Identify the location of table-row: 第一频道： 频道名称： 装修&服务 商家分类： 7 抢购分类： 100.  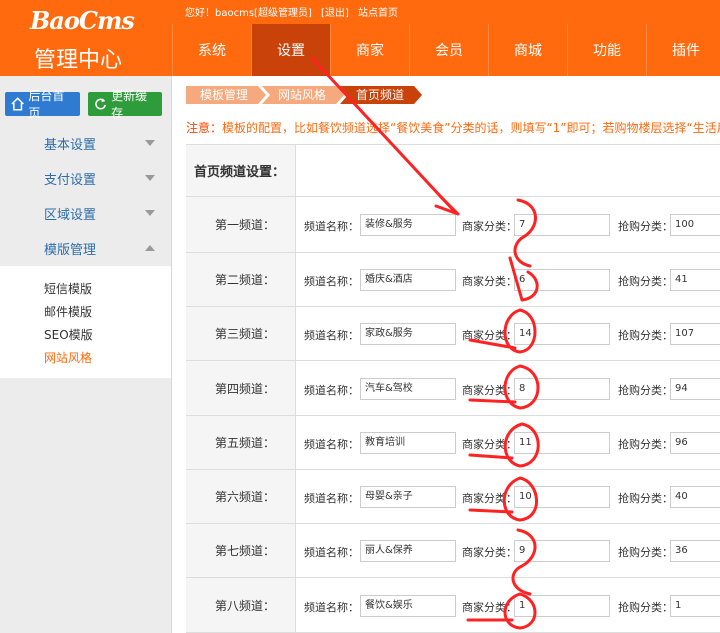
(453, 225).